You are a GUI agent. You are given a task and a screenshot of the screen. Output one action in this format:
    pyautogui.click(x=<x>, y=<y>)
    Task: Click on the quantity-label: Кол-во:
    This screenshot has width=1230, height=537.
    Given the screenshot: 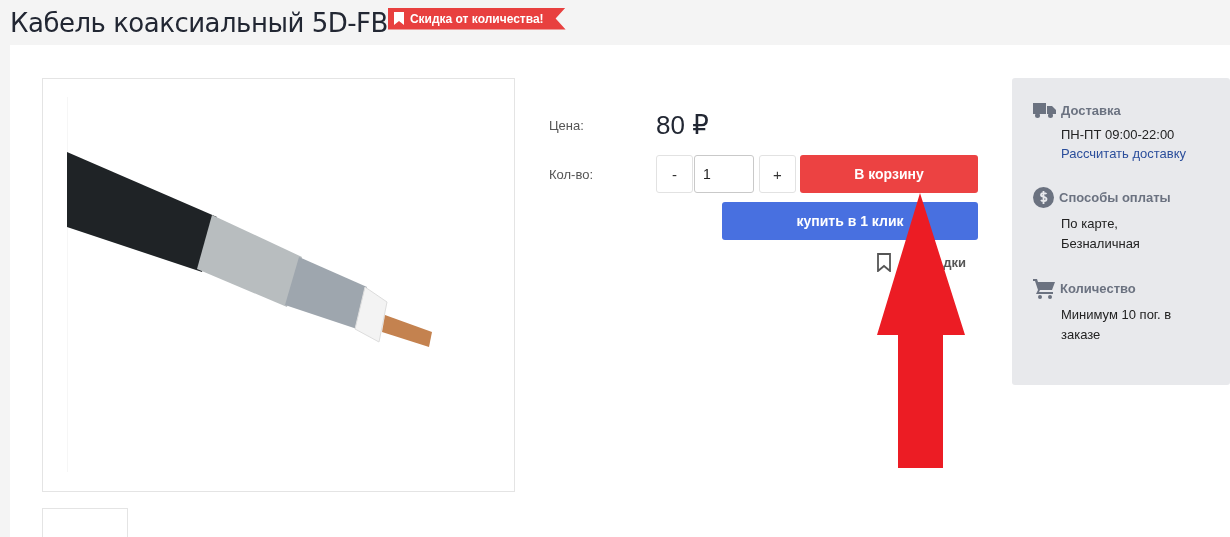 What is the action you would take?
    pyautogui.click(x=572, y=174)
    